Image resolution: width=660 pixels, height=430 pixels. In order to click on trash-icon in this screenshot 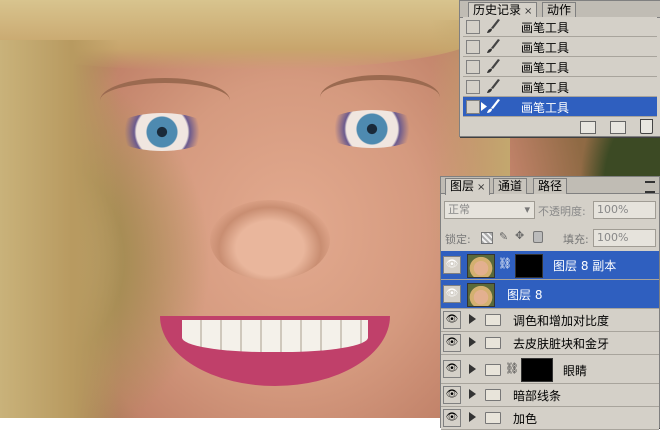, I will do `click(646, 126)`.